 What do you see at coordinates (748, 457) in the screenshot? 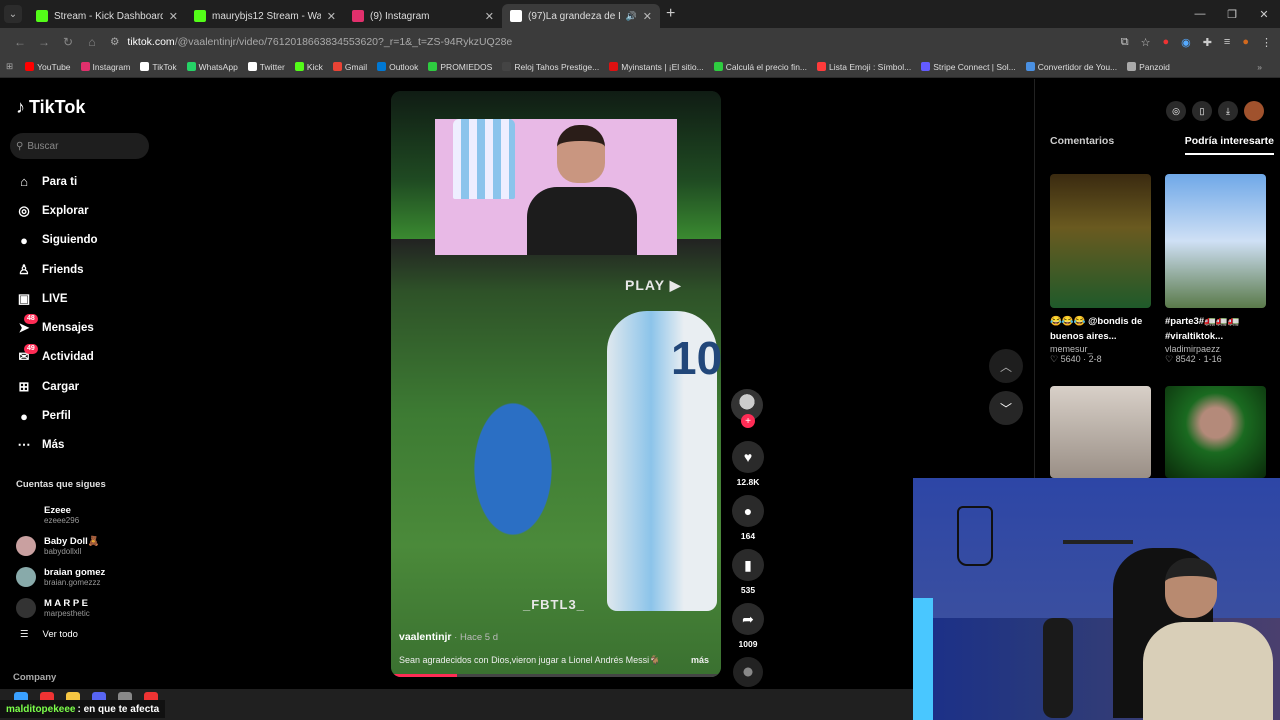
I see `heart-icon: ♥` at bounding box center [748, 457].